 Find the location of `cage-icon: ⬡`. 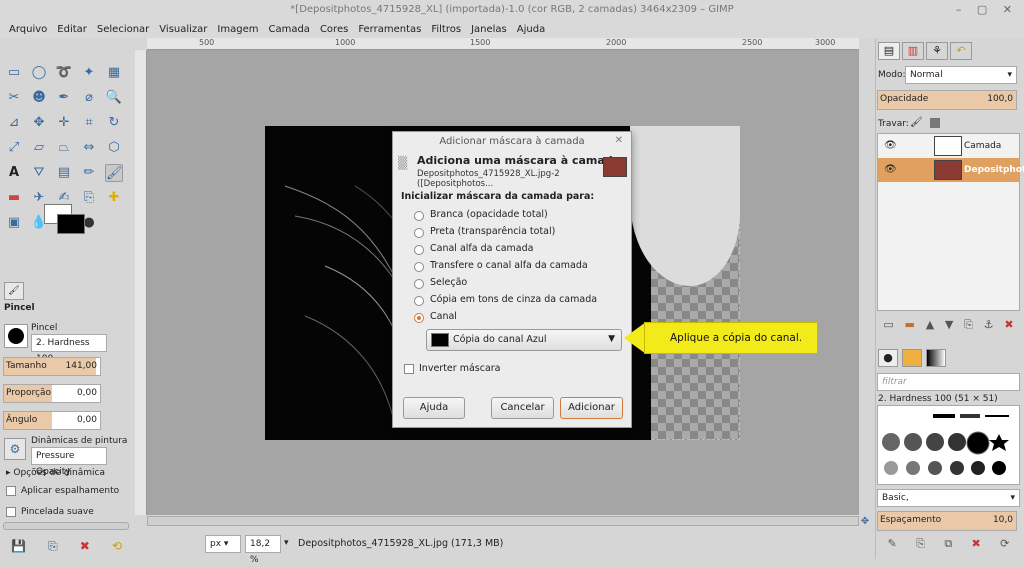

cage-icon: ⬡ is located at coordinates (114, 148).